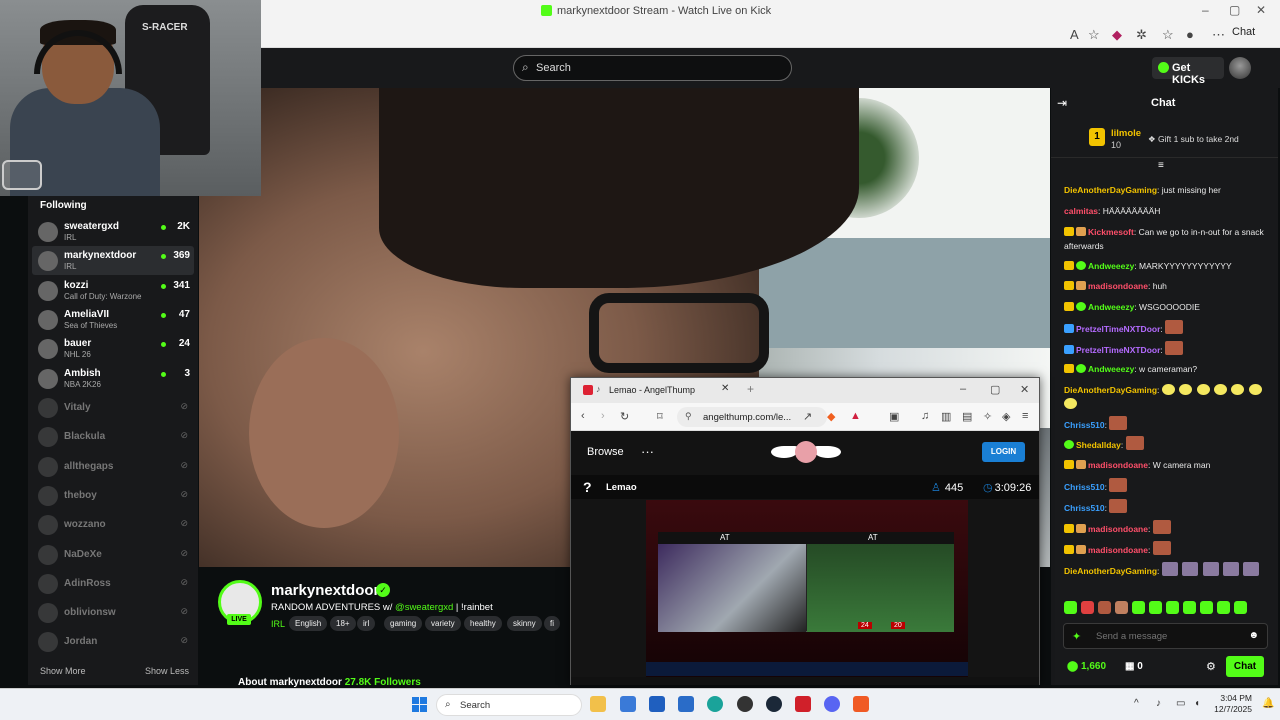  I want to click on leader-username: lilmole, so click(1126, 133).